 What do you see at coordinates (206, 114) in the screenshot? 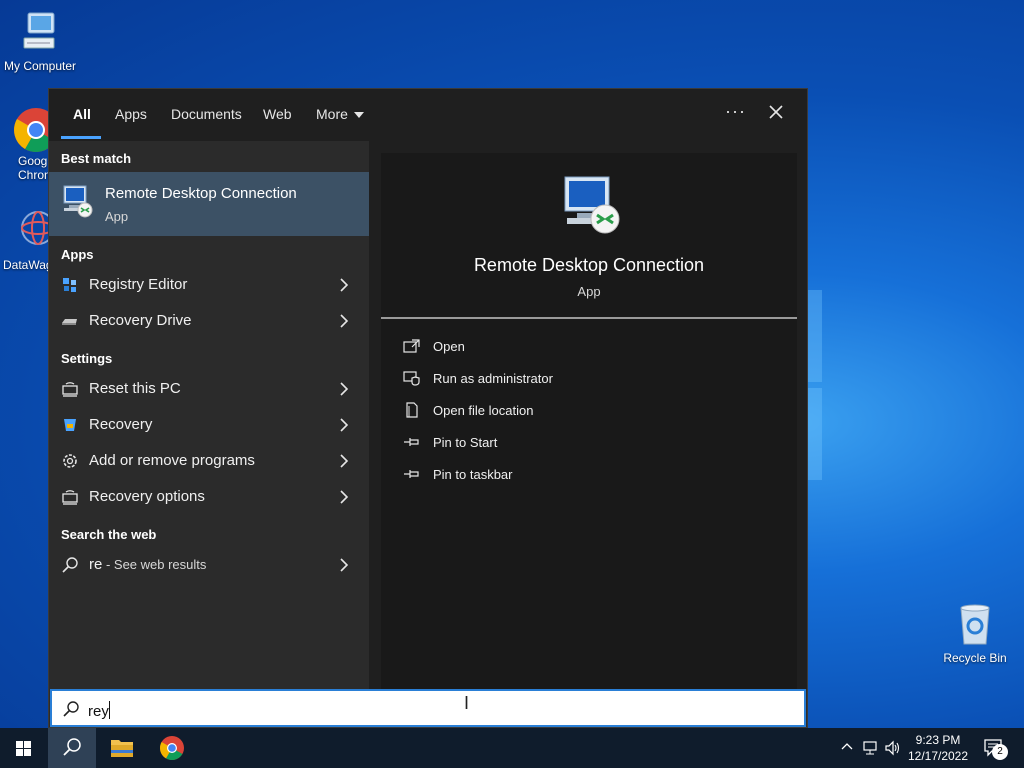
I see `tab-documents: Documents` at bounding box center [206, 114].